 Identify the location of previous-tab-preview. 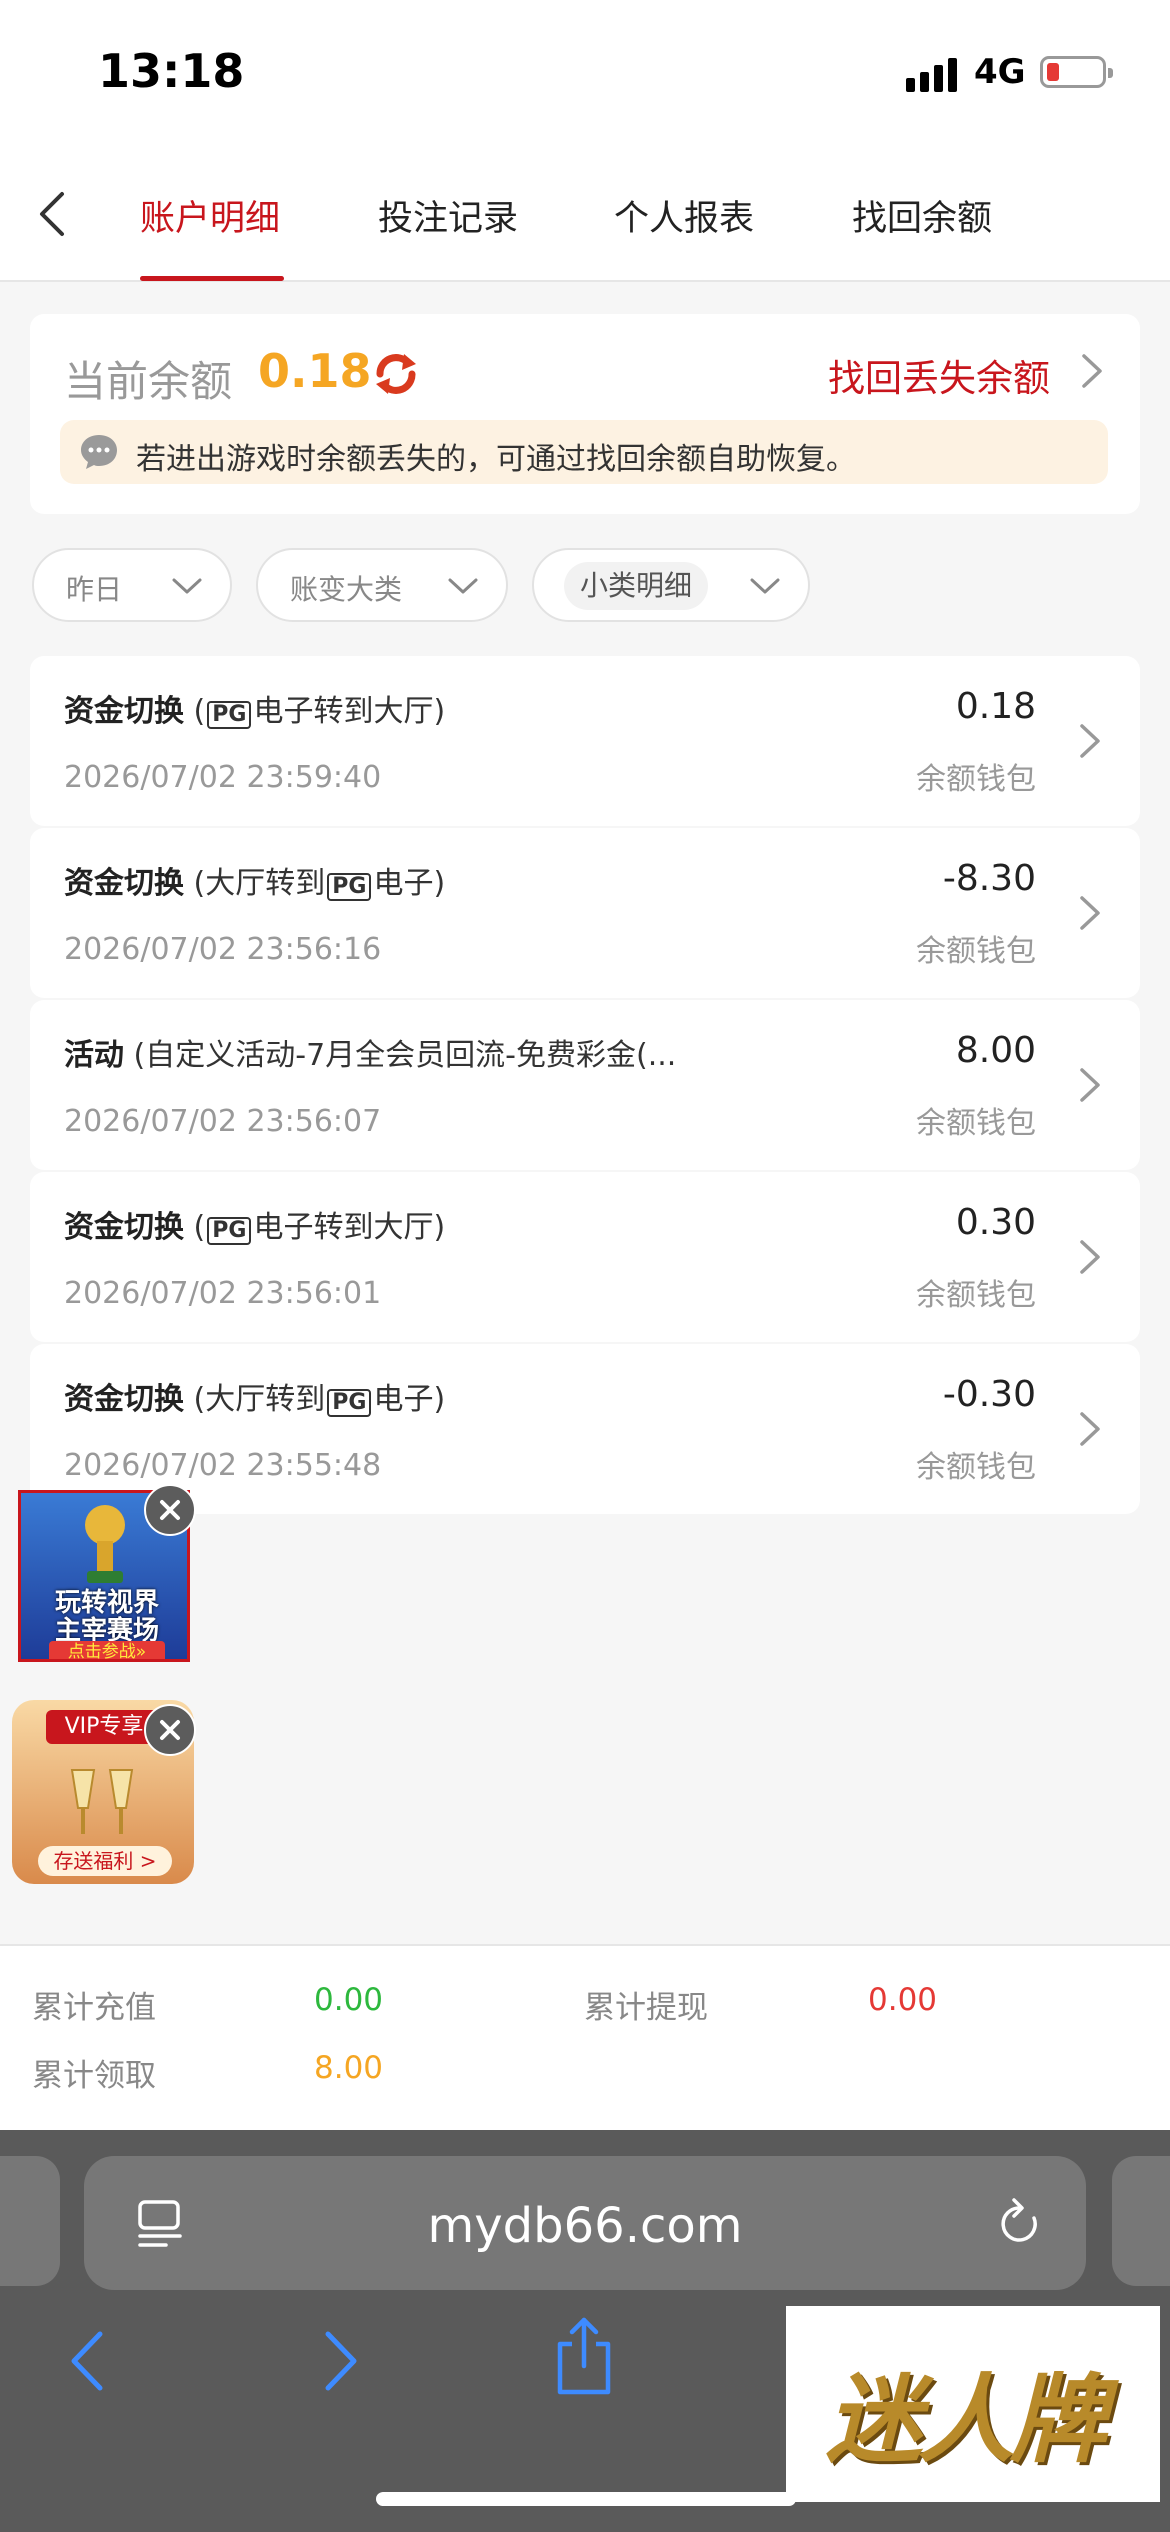
(30, 2221).